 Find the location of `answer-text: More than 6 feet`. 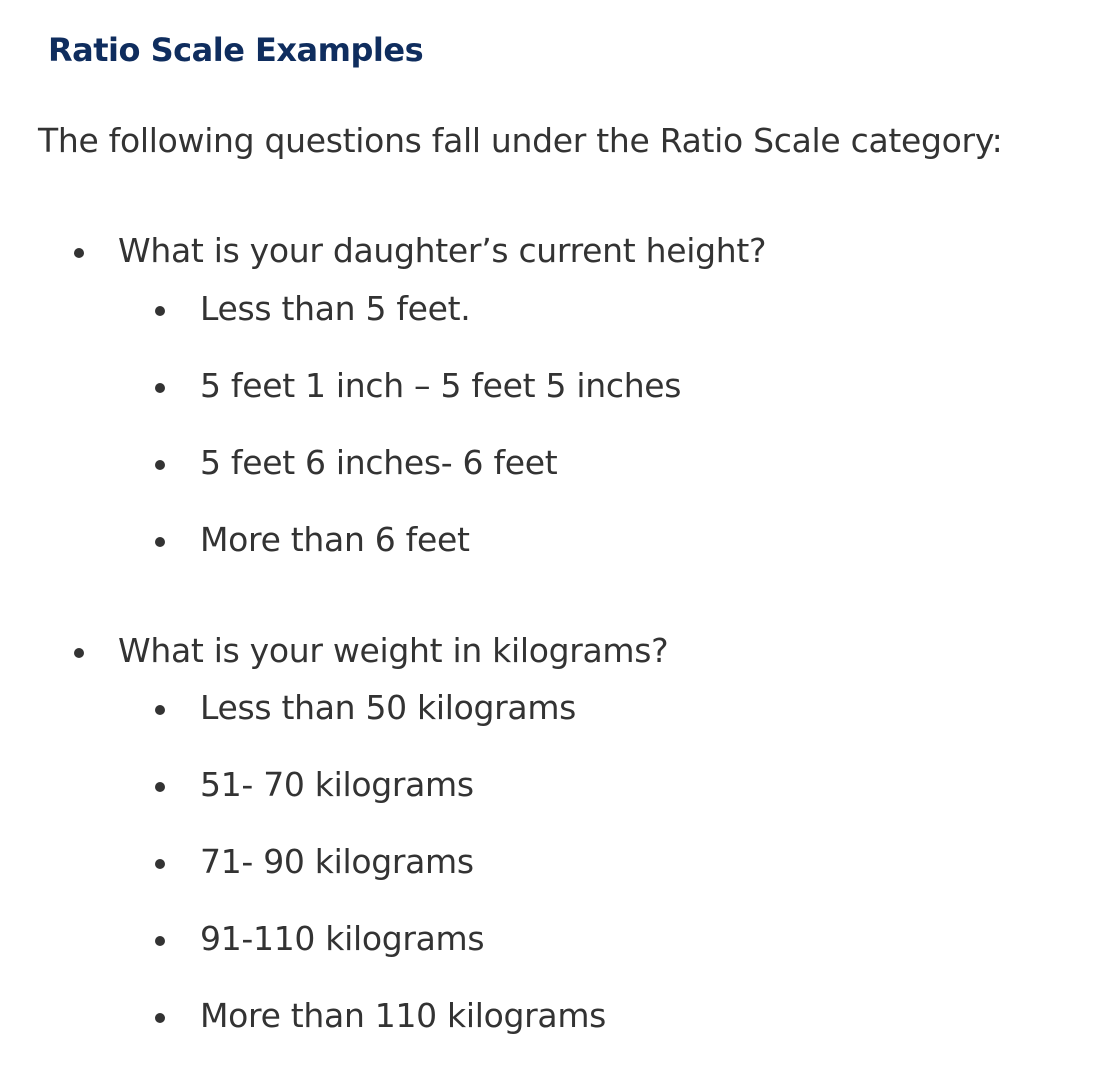

answer-text: More than 6 feet is located at coordinates (335, 539).